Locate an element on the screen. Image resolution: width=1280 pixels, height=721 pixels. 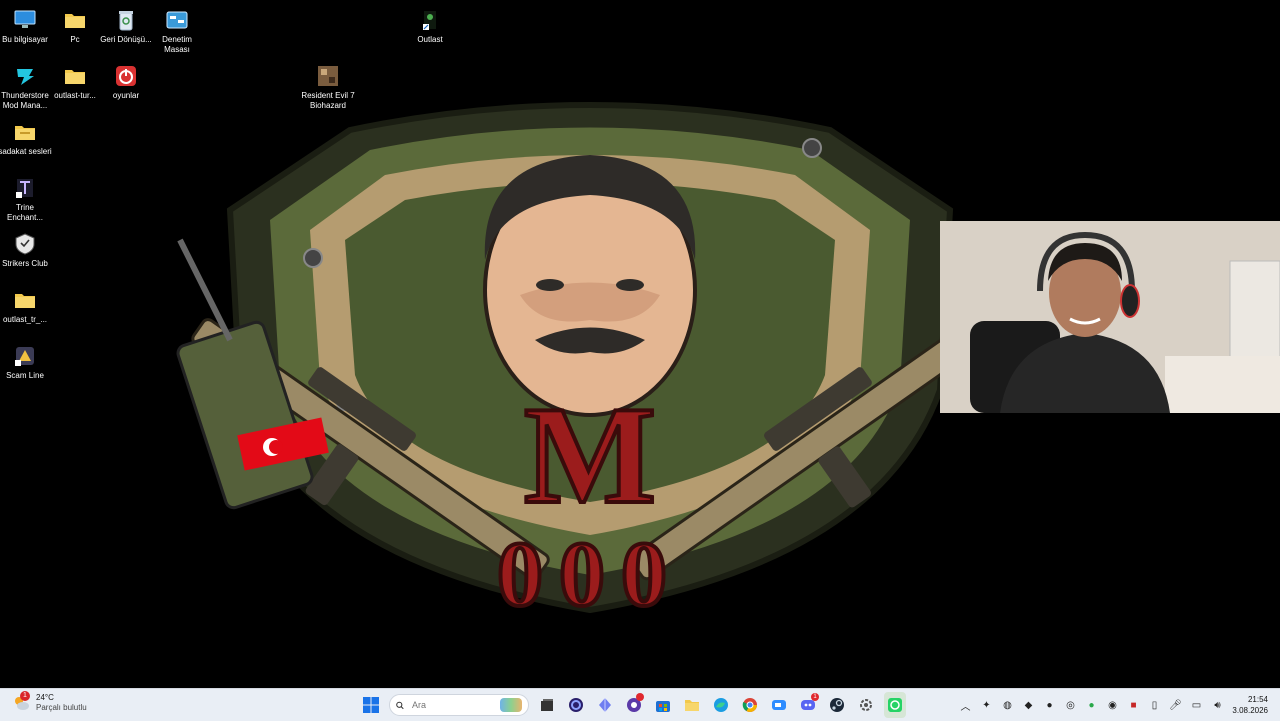
tray-volume-icon: 🔊︎ is located at coordinates (1217, 705).